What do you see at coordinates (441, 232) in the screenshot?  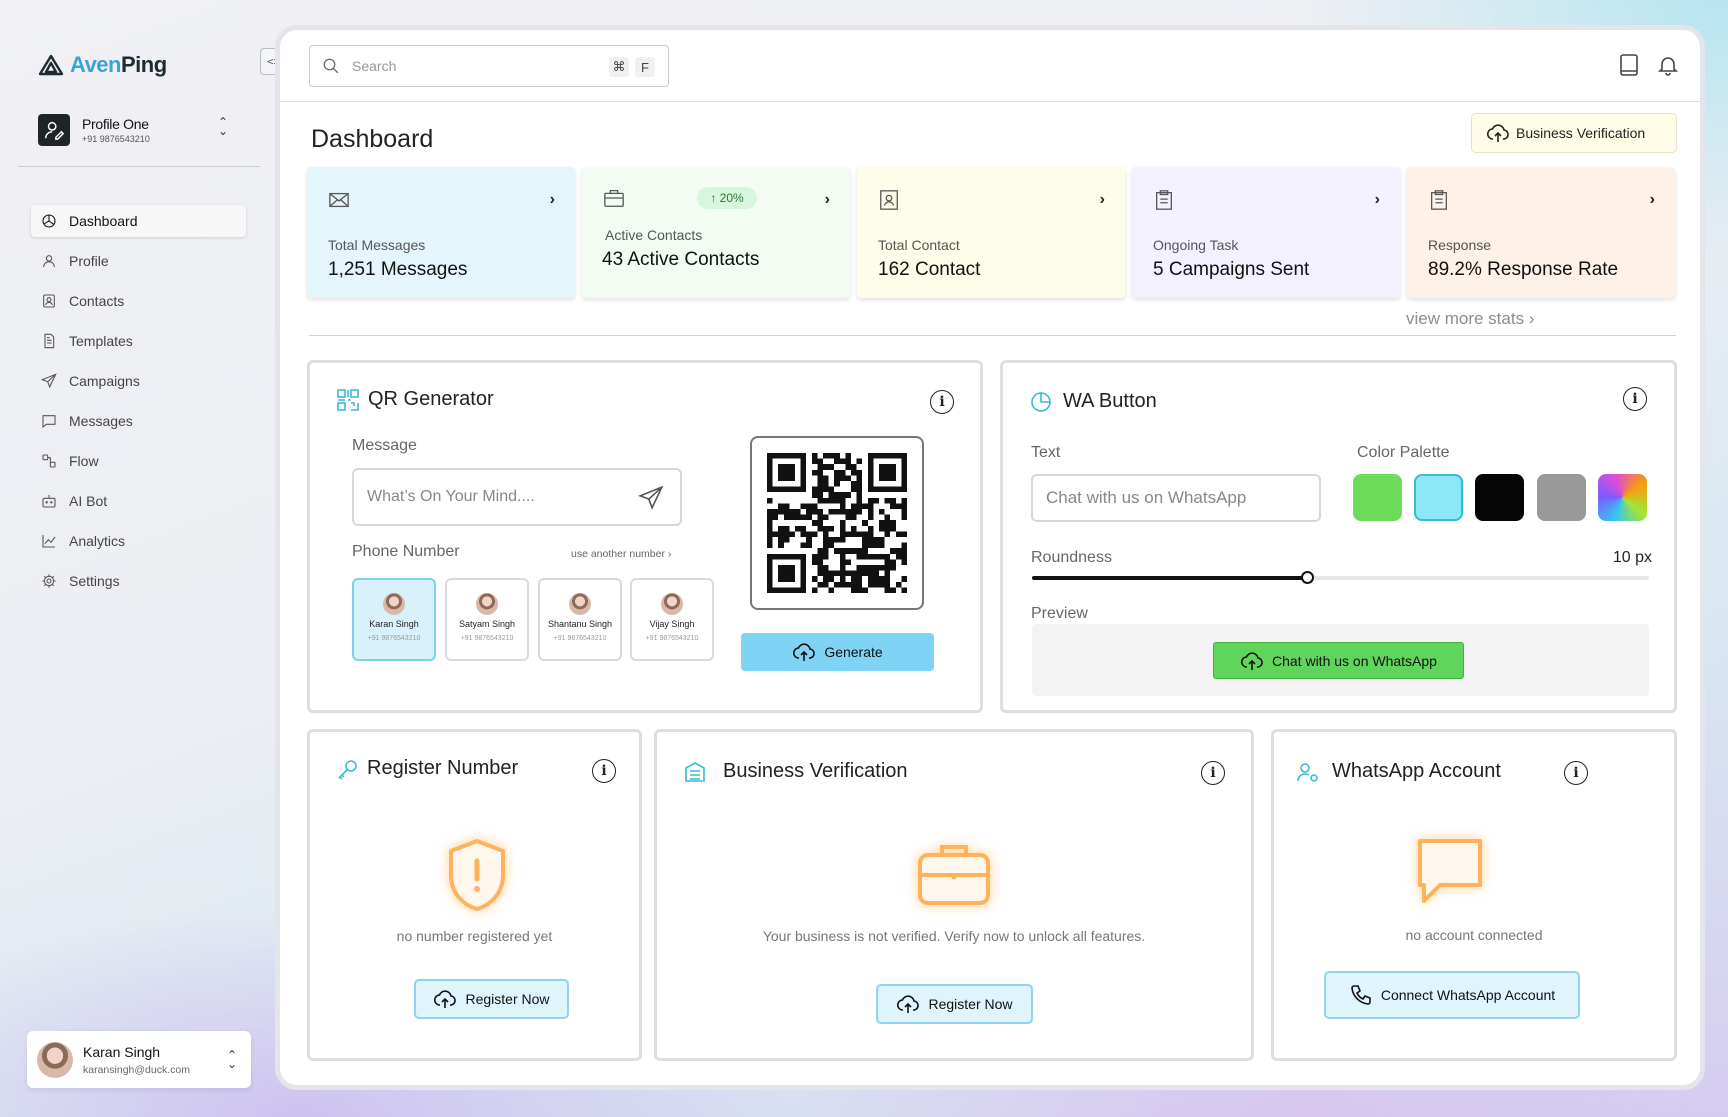 I see `stat-card-total-messages: › Total Messages 1,251 Messages` at bounding box center [441, 232].